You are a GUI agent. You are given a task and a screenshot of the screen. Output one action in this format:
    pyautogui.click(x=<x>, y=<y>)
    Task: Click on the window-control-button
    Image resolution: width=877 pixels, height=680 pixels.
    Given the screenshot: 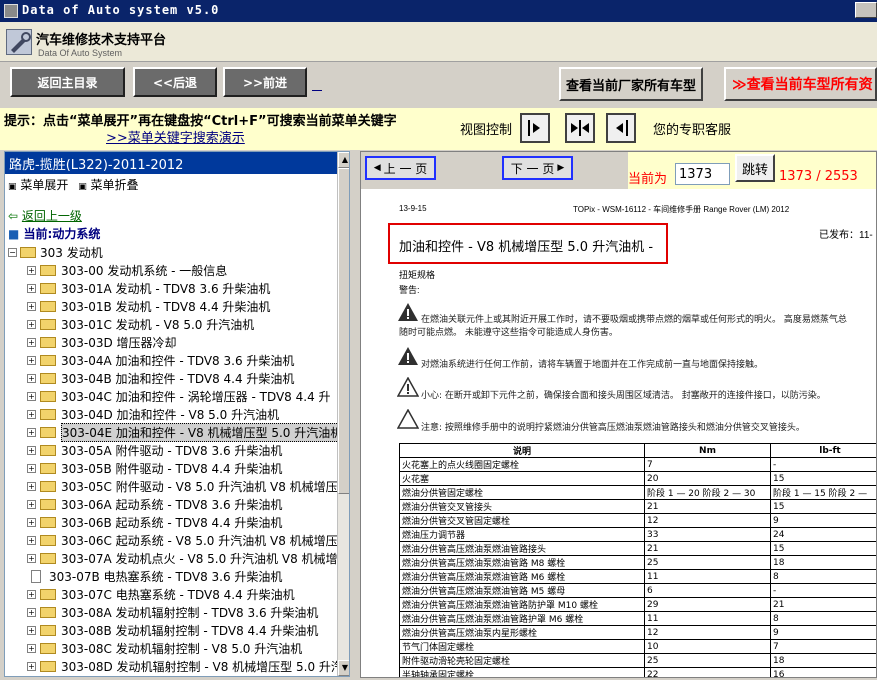 What is the action you would take?
    pyautogui.click(x=866, y=10)
    